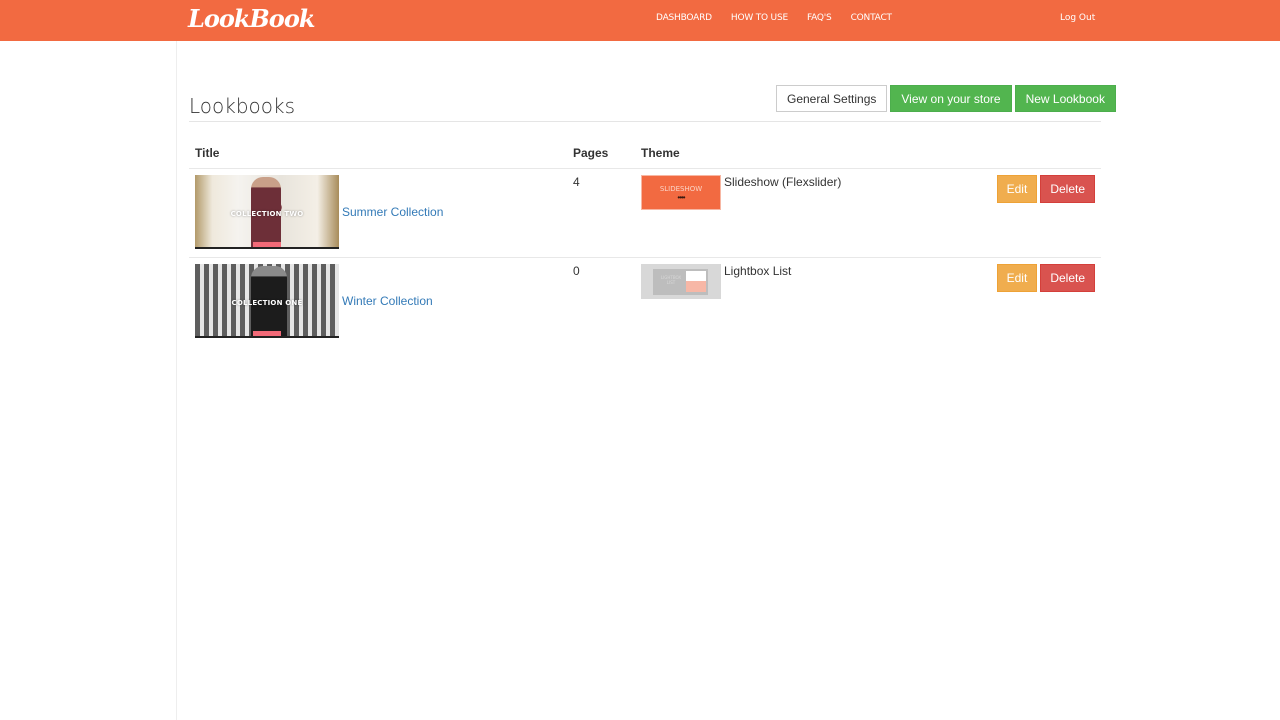 This screenshot has height=720, width=1280. What do you see at coordinates (378, 155) in the screenshot?
I see `column-header-title: Title` at bounding box center [378, 155].